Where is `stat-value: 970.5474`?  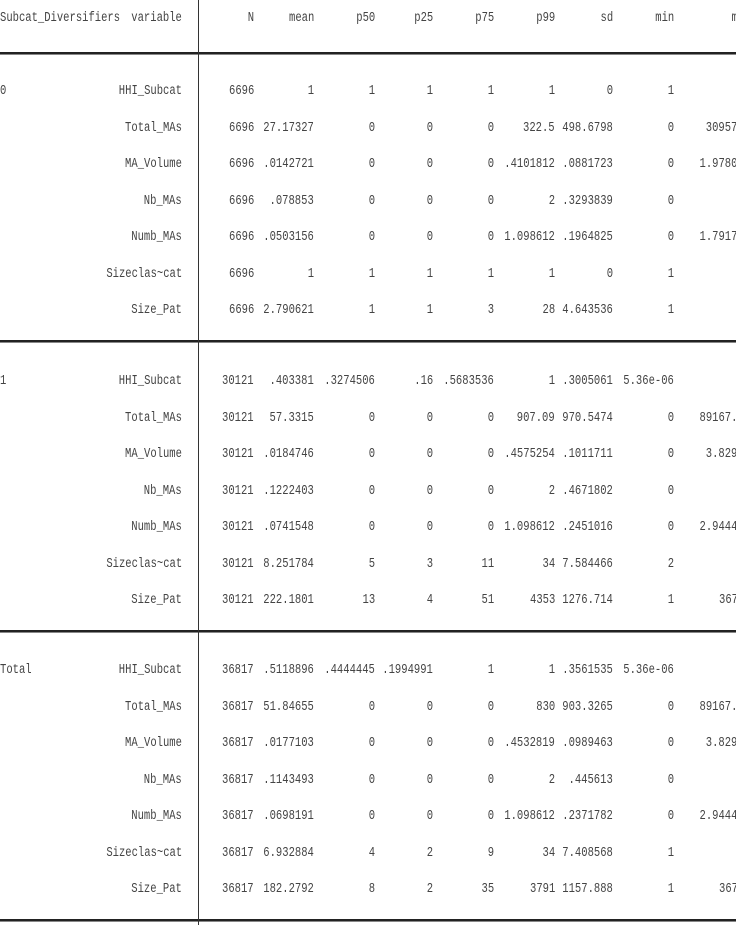 stat-value: 970.5474 is located at coordinates (587, 418).